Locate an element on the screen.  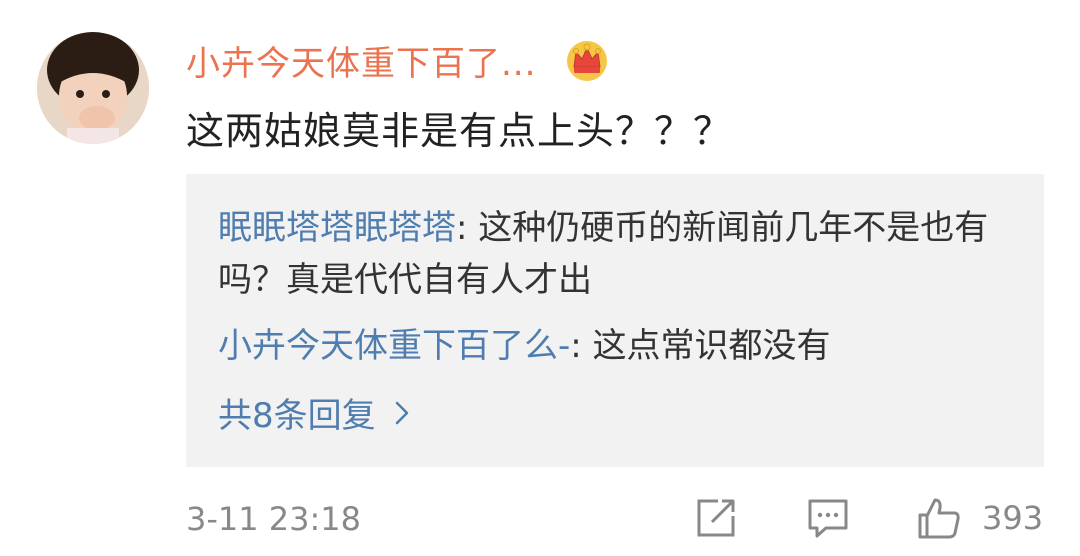
more-replies-link: 共8条回复 is located at coordinates (314, 412).